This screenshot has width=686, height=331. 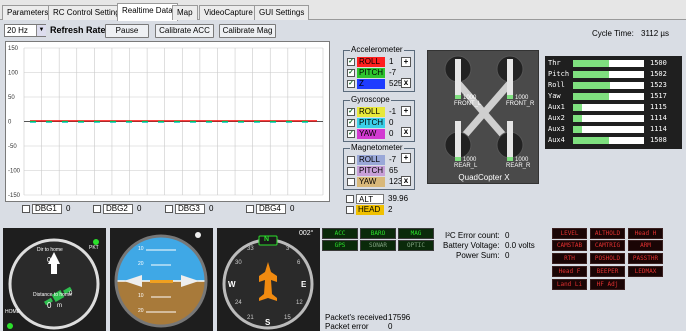 I want to click on artificial-horizon-gauge: 10 20 10 20, so click(x=161, y=279).